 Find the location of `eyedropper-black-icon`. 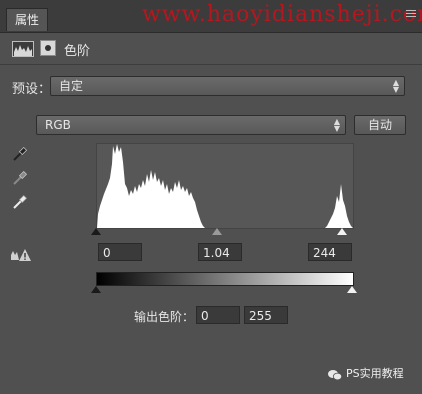

eyedropper-black-icon is located at coordinates (20, 154).